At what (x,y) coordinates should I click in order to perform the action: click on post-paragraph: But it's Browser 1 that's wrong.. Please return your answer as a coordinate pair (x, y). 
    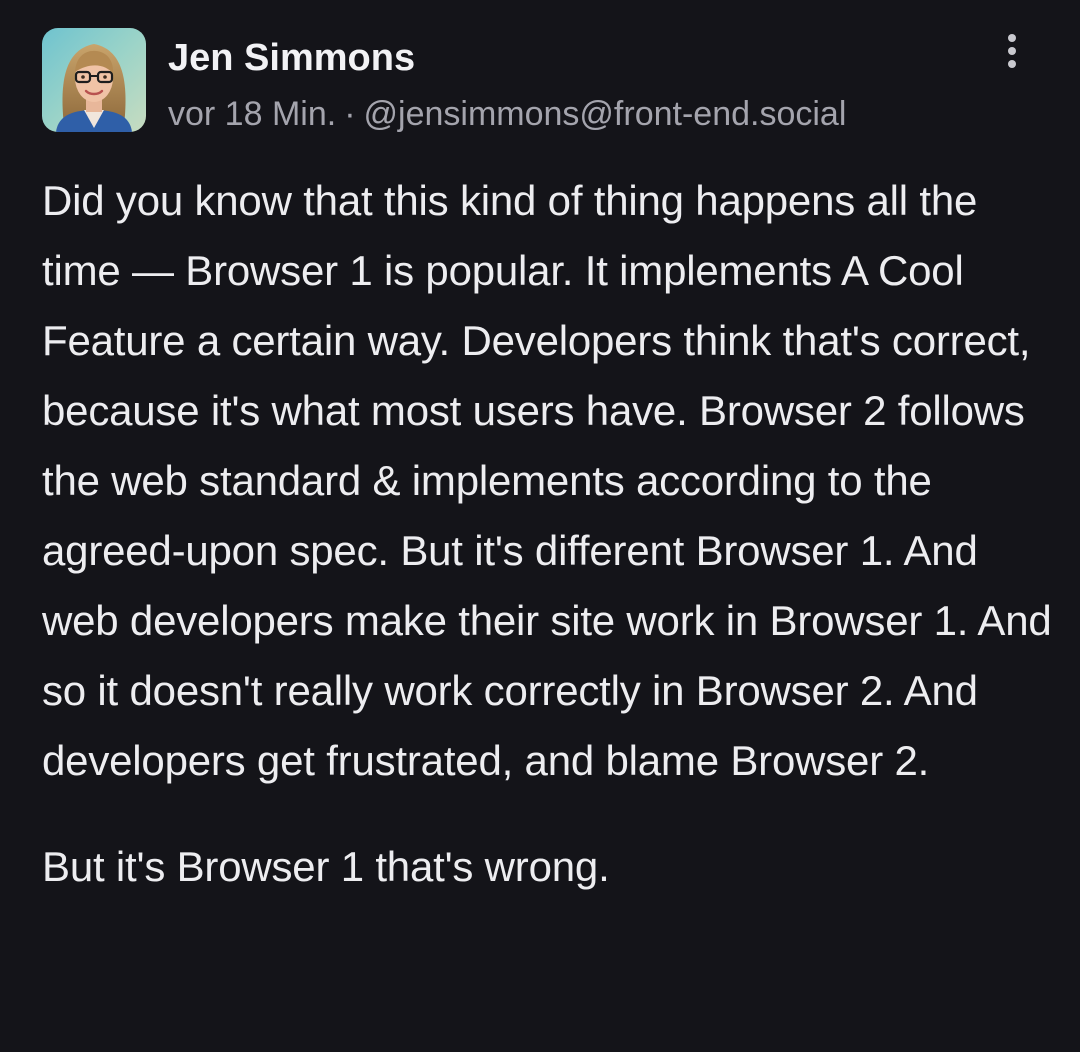
    Looking at the image, I should click on (326, 866).